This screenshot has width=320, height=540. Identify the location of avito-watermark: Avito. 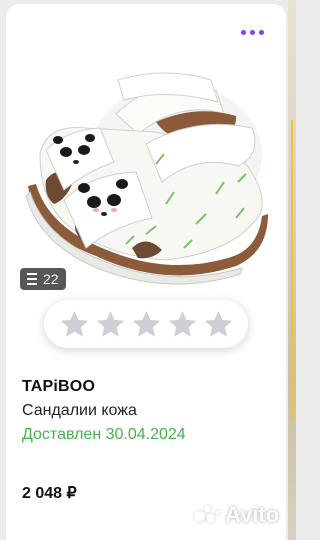
(236, 515).